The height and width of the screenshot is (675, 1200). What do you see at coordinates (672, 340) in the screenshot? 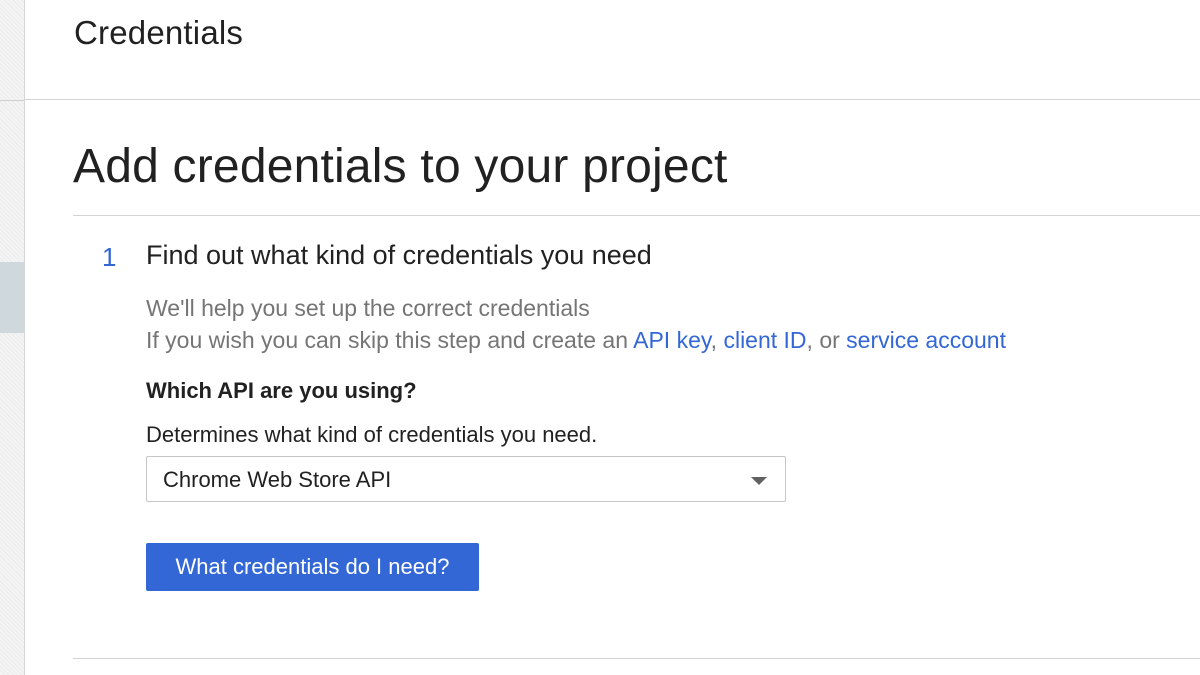
I see `api-key-link: API key` at bounding box center [672, 340].